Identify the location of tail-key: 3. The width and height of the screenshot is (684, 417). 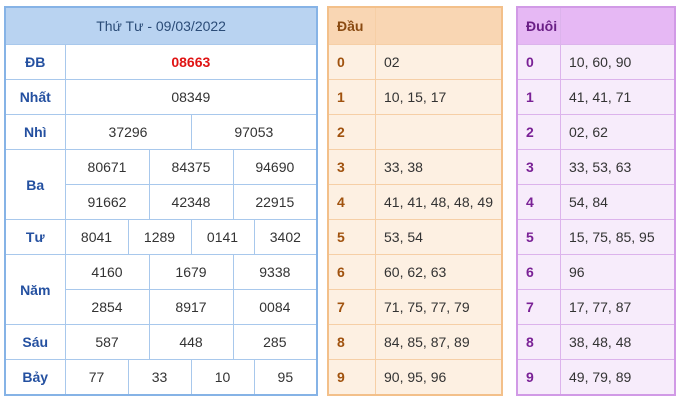
(538, 167).